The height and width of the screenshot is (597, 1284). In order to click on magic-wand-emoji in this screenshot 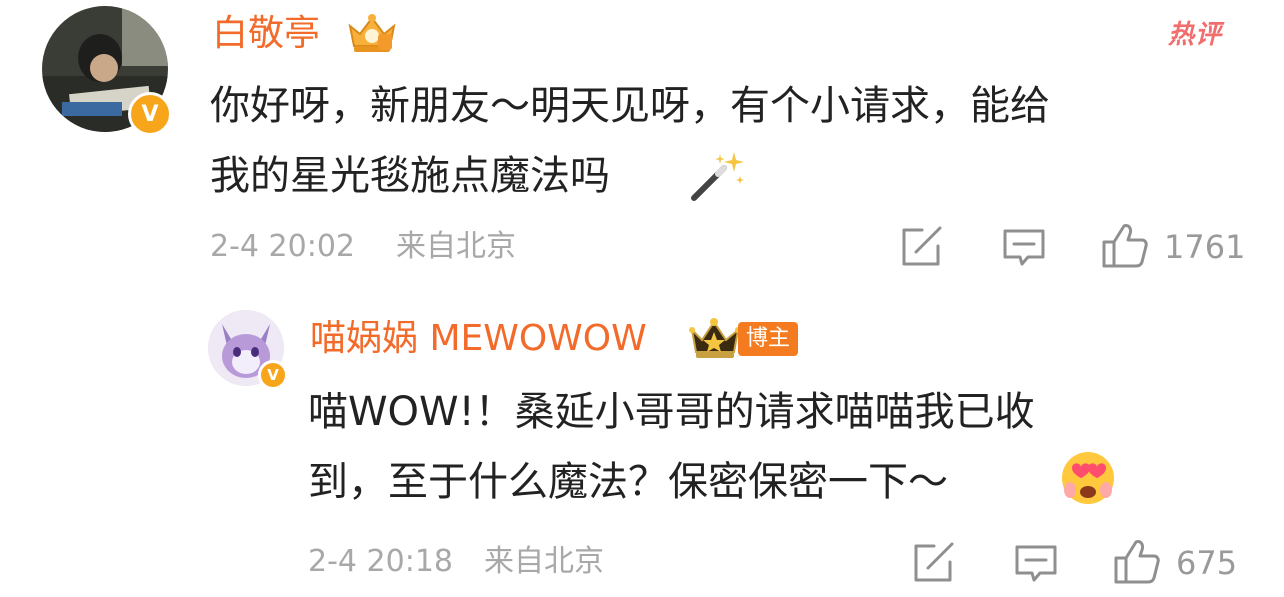, I will do `click(718, 176)`.